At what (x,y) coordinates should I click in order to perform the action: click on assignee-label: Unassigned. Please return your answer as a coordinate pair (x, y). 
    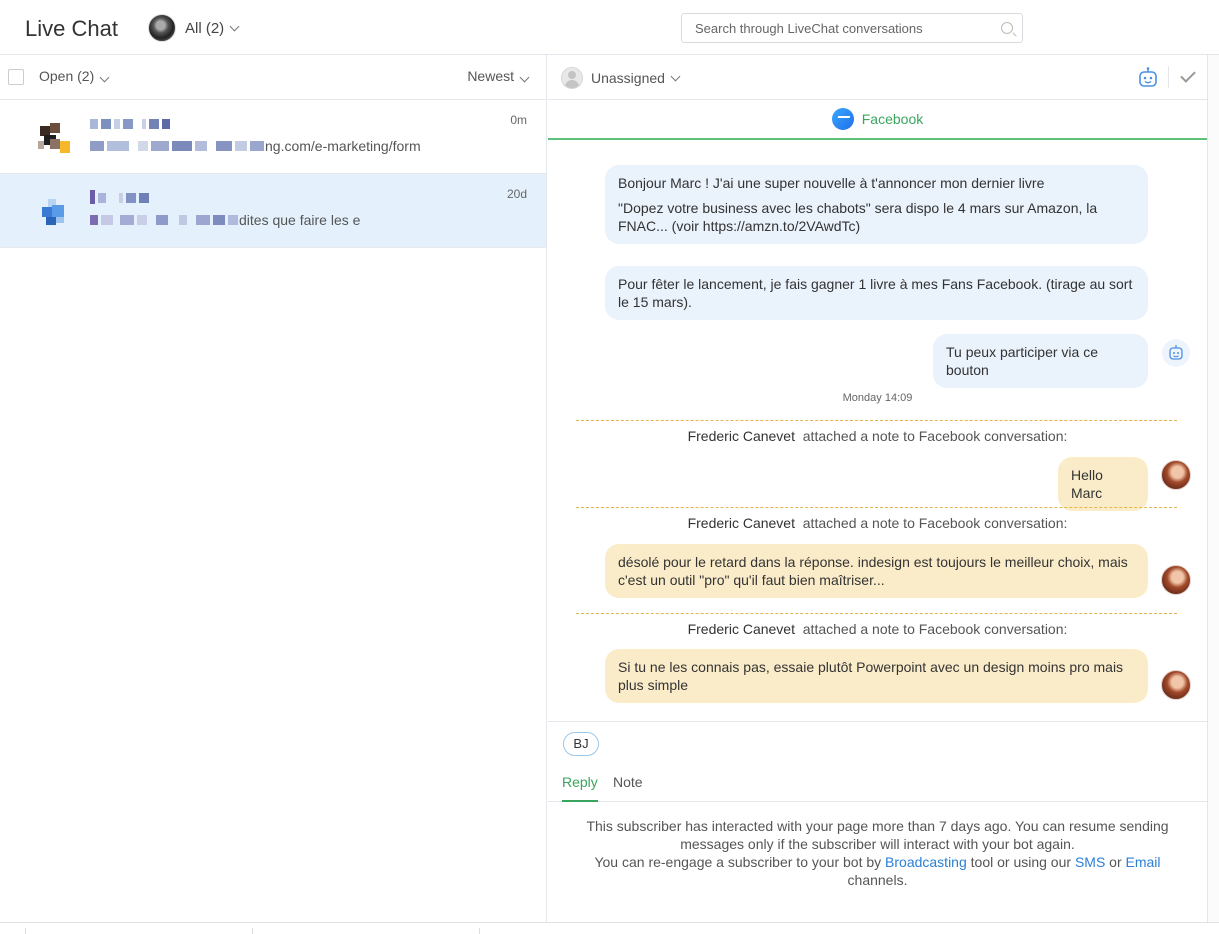
    Looking at the image, I should click on (628, 78).